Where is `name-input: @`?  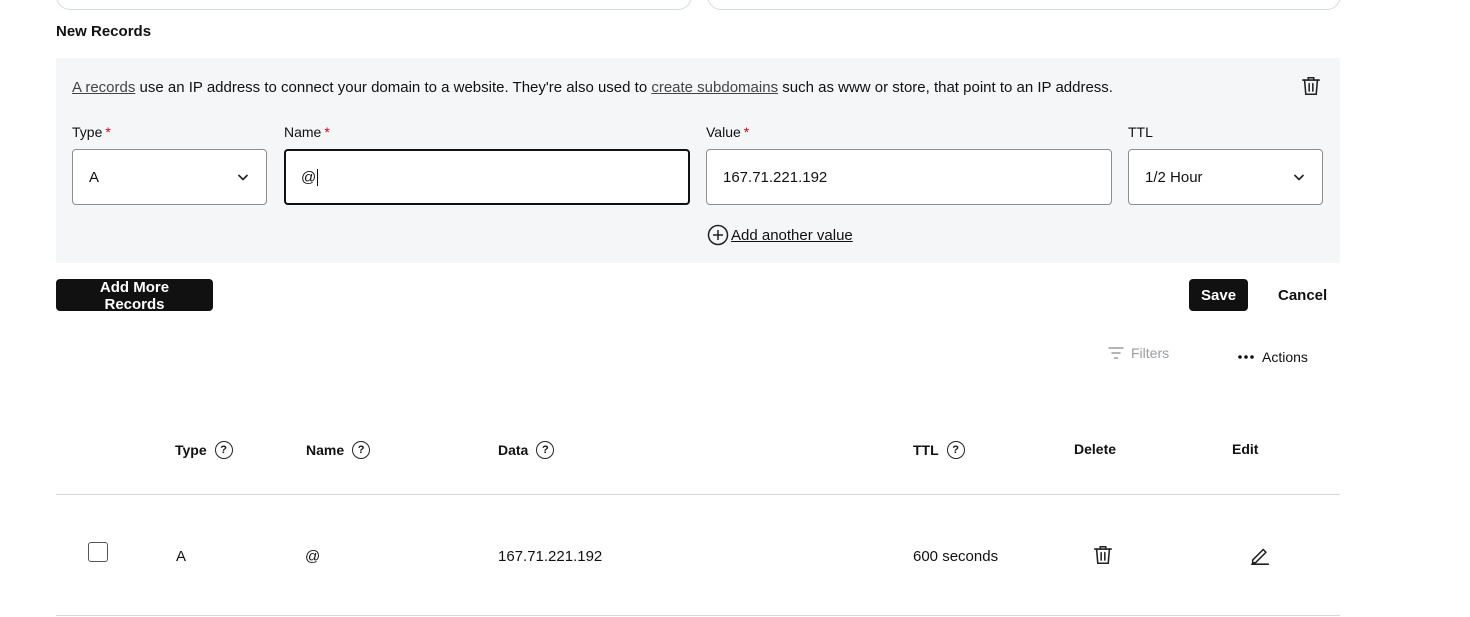
name-input: @ is located at coordinates (487, 177).